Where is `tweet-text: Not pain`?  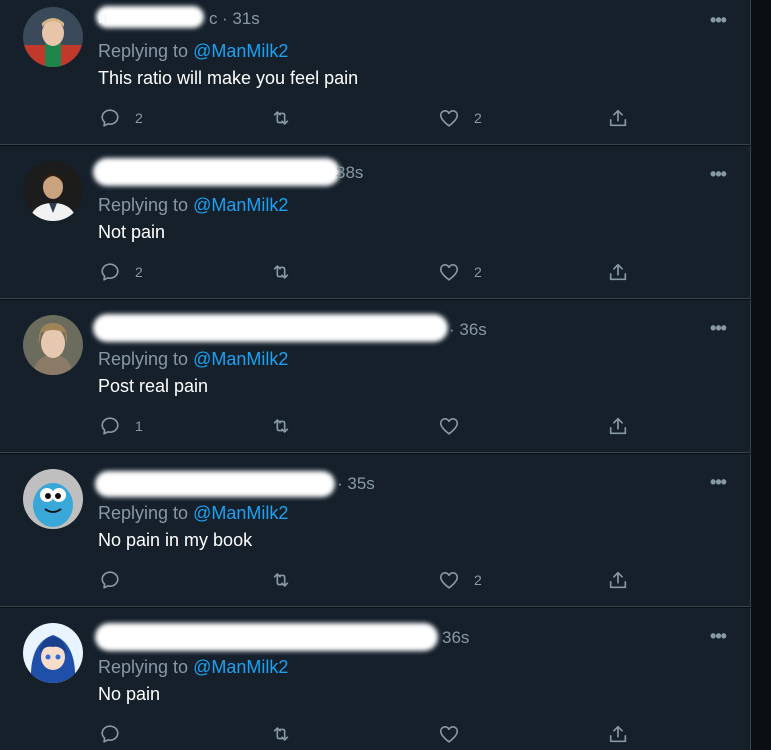 tweet-text: Not pain is located at coordinates (132, 232).